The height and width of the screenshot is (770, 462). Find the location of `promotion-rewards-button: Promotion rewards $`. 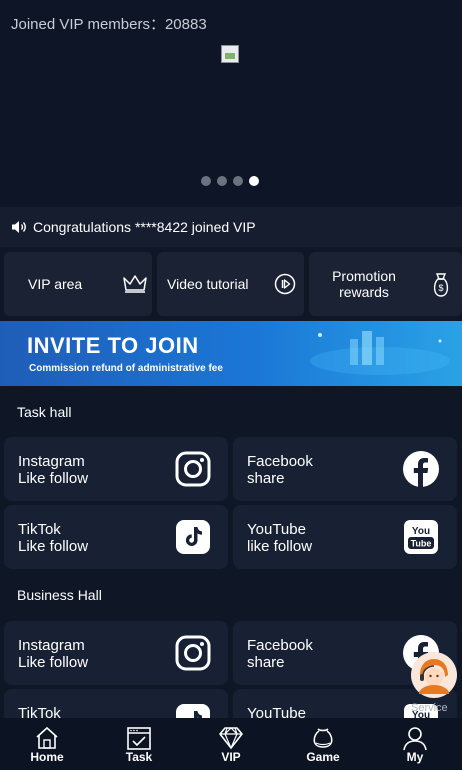

promotion-rewards-button: Promotion rewards $ is located at coordinates (385, 284).